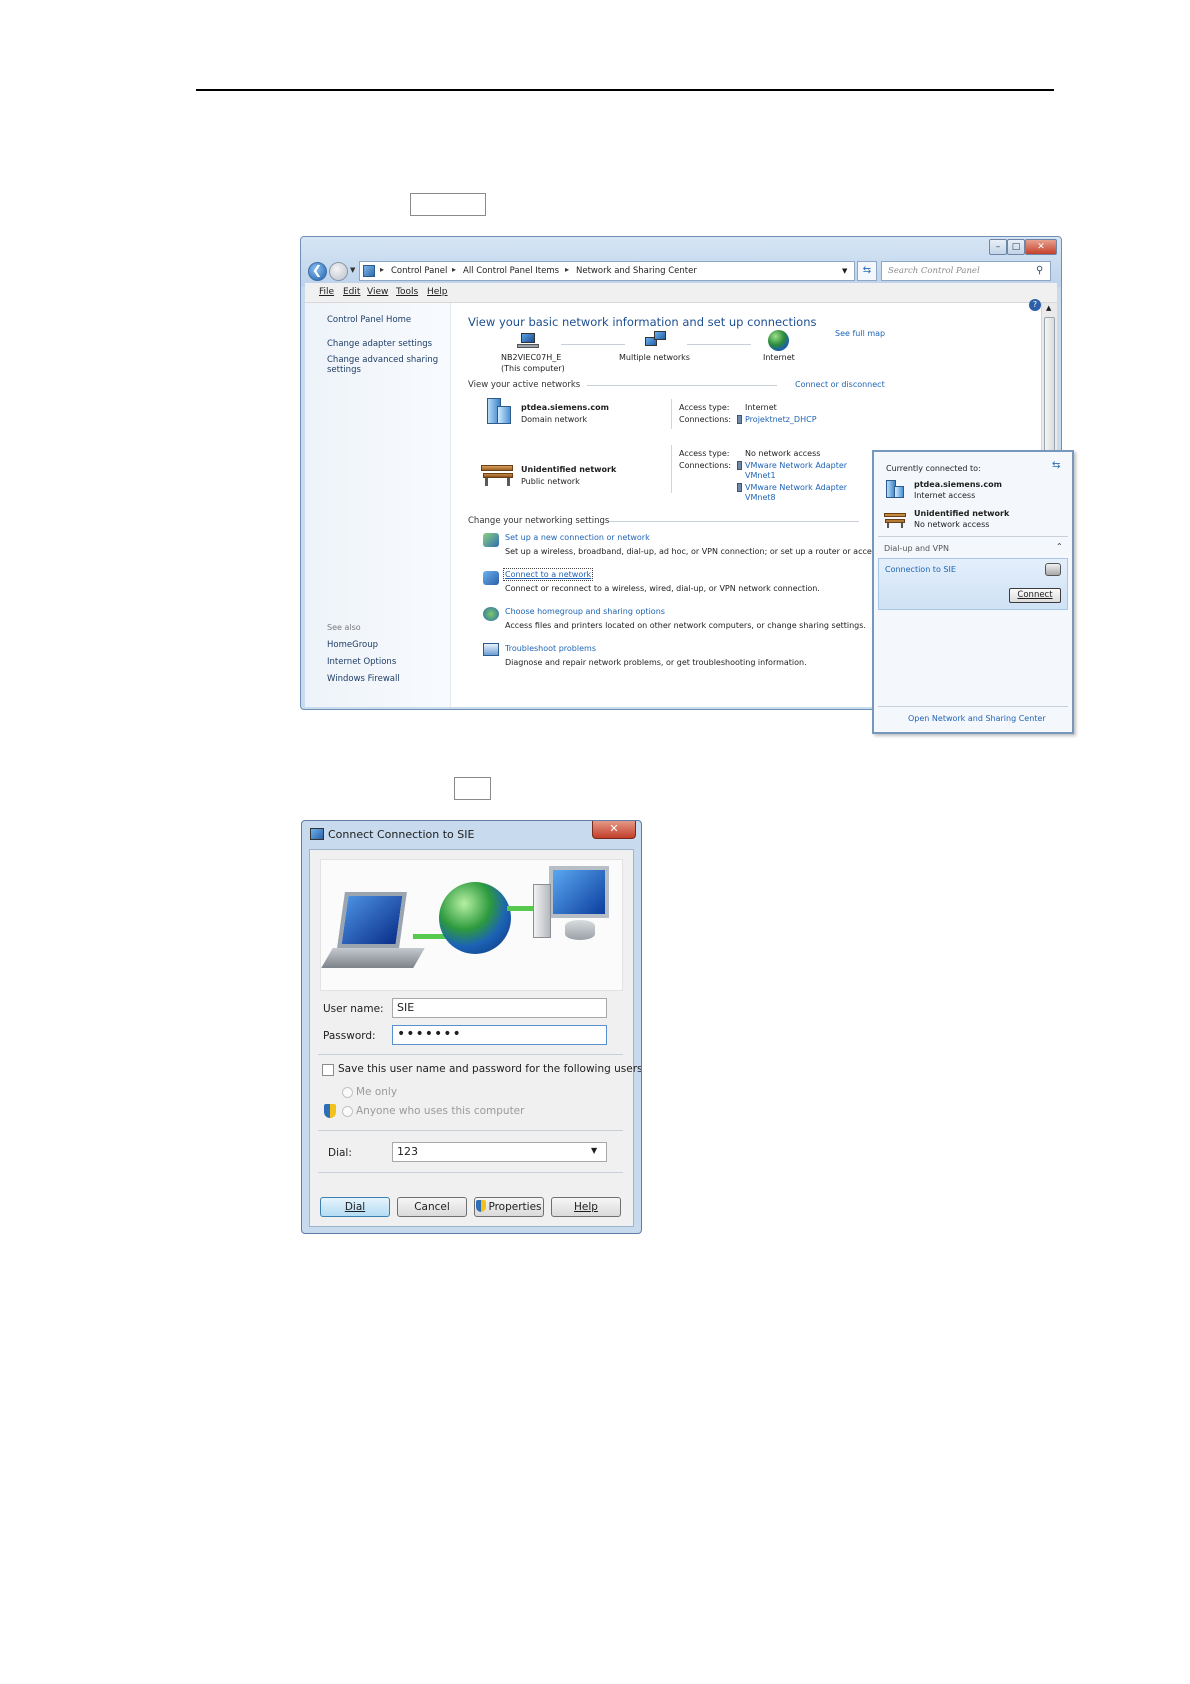  I want to click on menu-view: View, so click(377, 292).